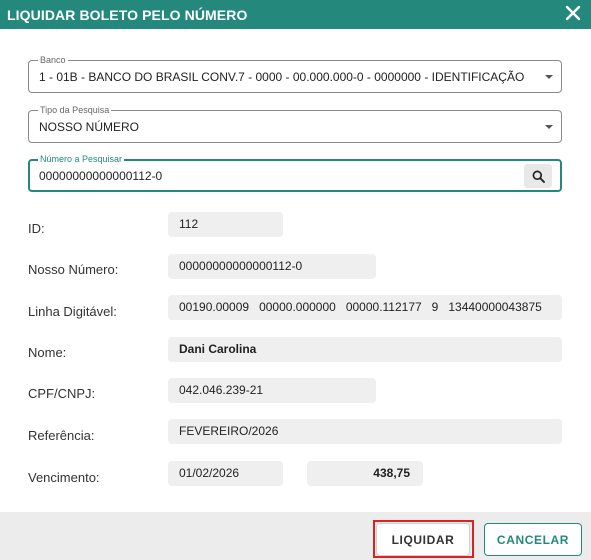 Image resolution: width=591 pixels, height=560 pixels. Describe the element at coordinates (225, 473) in the screenshot. I see `vencimento-date: 01/02/2026` at that location.